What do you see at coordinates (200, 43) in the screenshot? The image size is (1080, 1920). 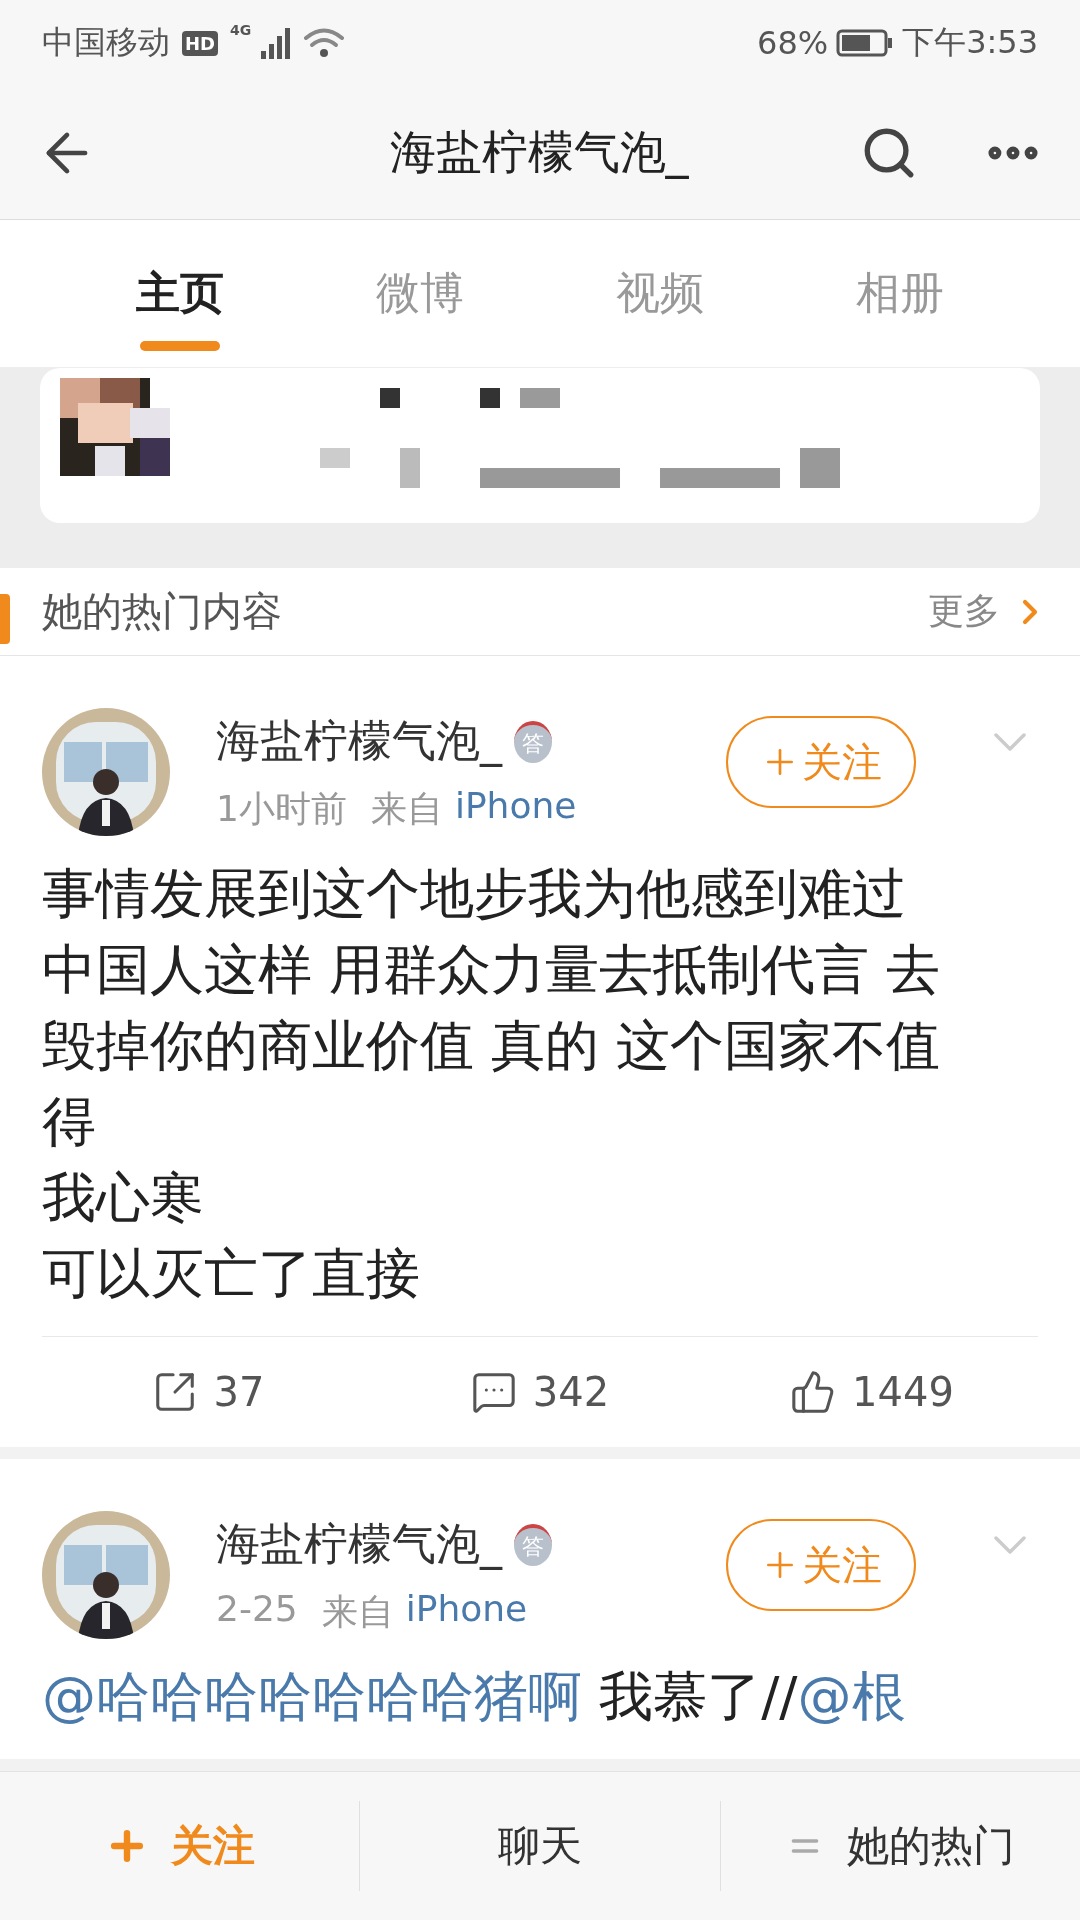 I see `hd-badge: HD` at bounding box center [200, 43].